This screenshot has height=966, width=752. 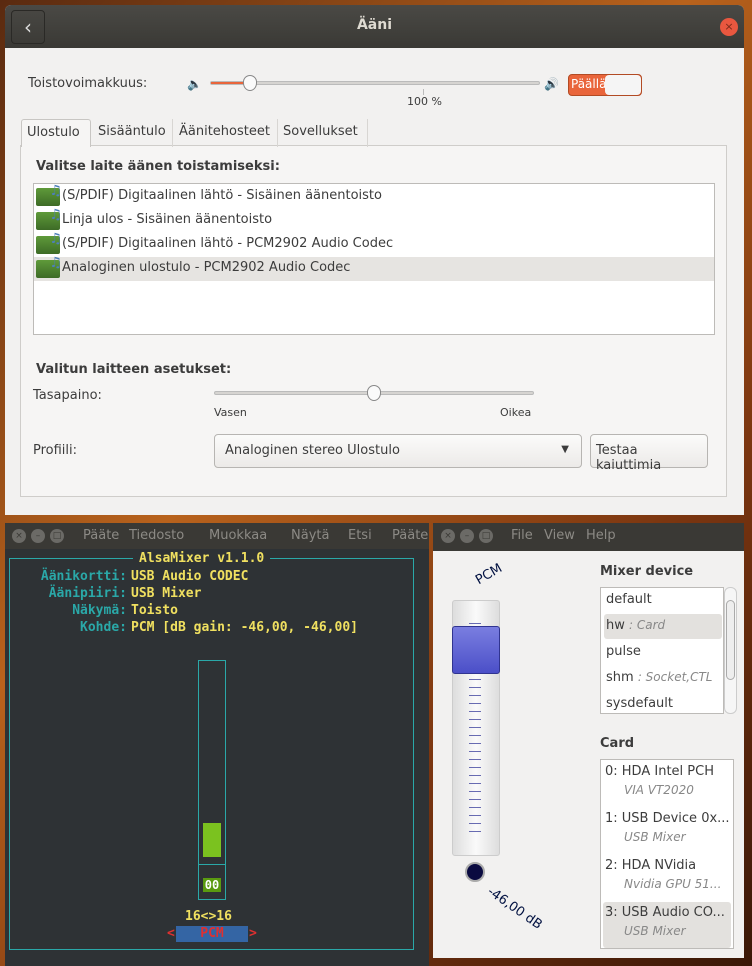 I want to click on settings-heading: Valitun laitteen asetukset:, so click(x=134, y=369).